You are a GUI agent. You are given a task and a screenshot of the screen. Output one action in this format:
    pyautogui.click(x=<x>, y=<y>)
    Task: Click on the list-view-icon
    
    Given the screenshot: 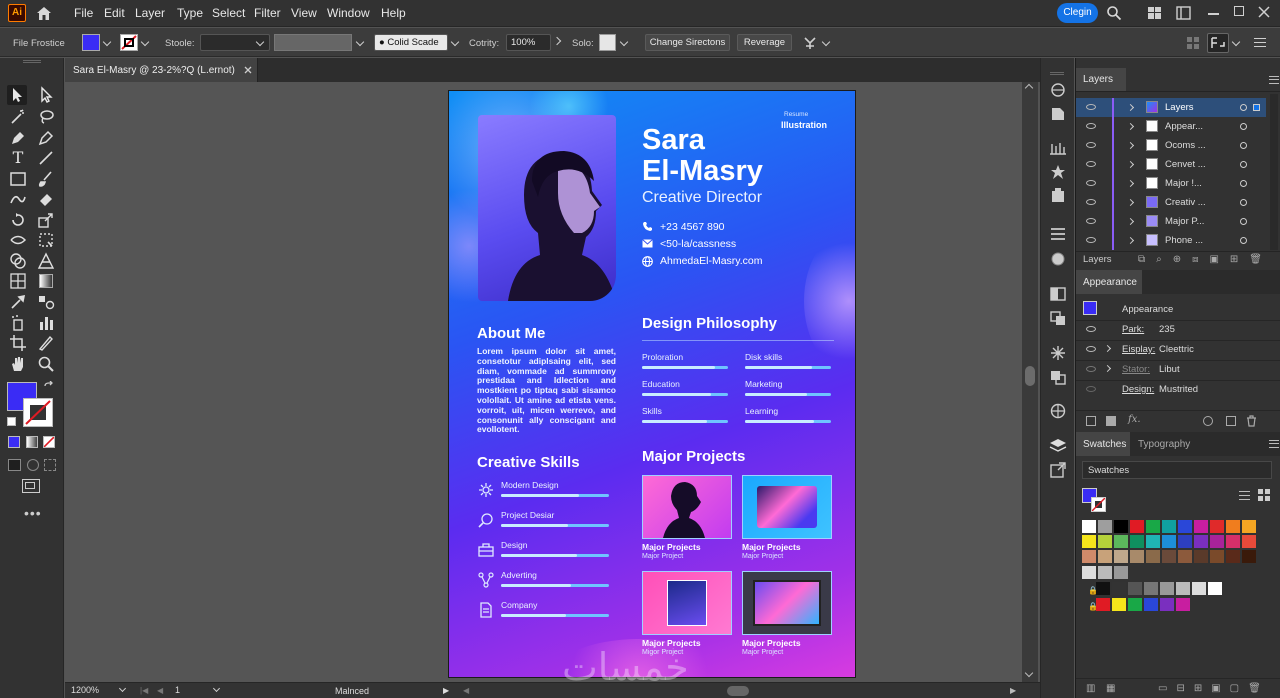 What is the action you would take?
    pyautogui.click(x=1244, y=495)
    